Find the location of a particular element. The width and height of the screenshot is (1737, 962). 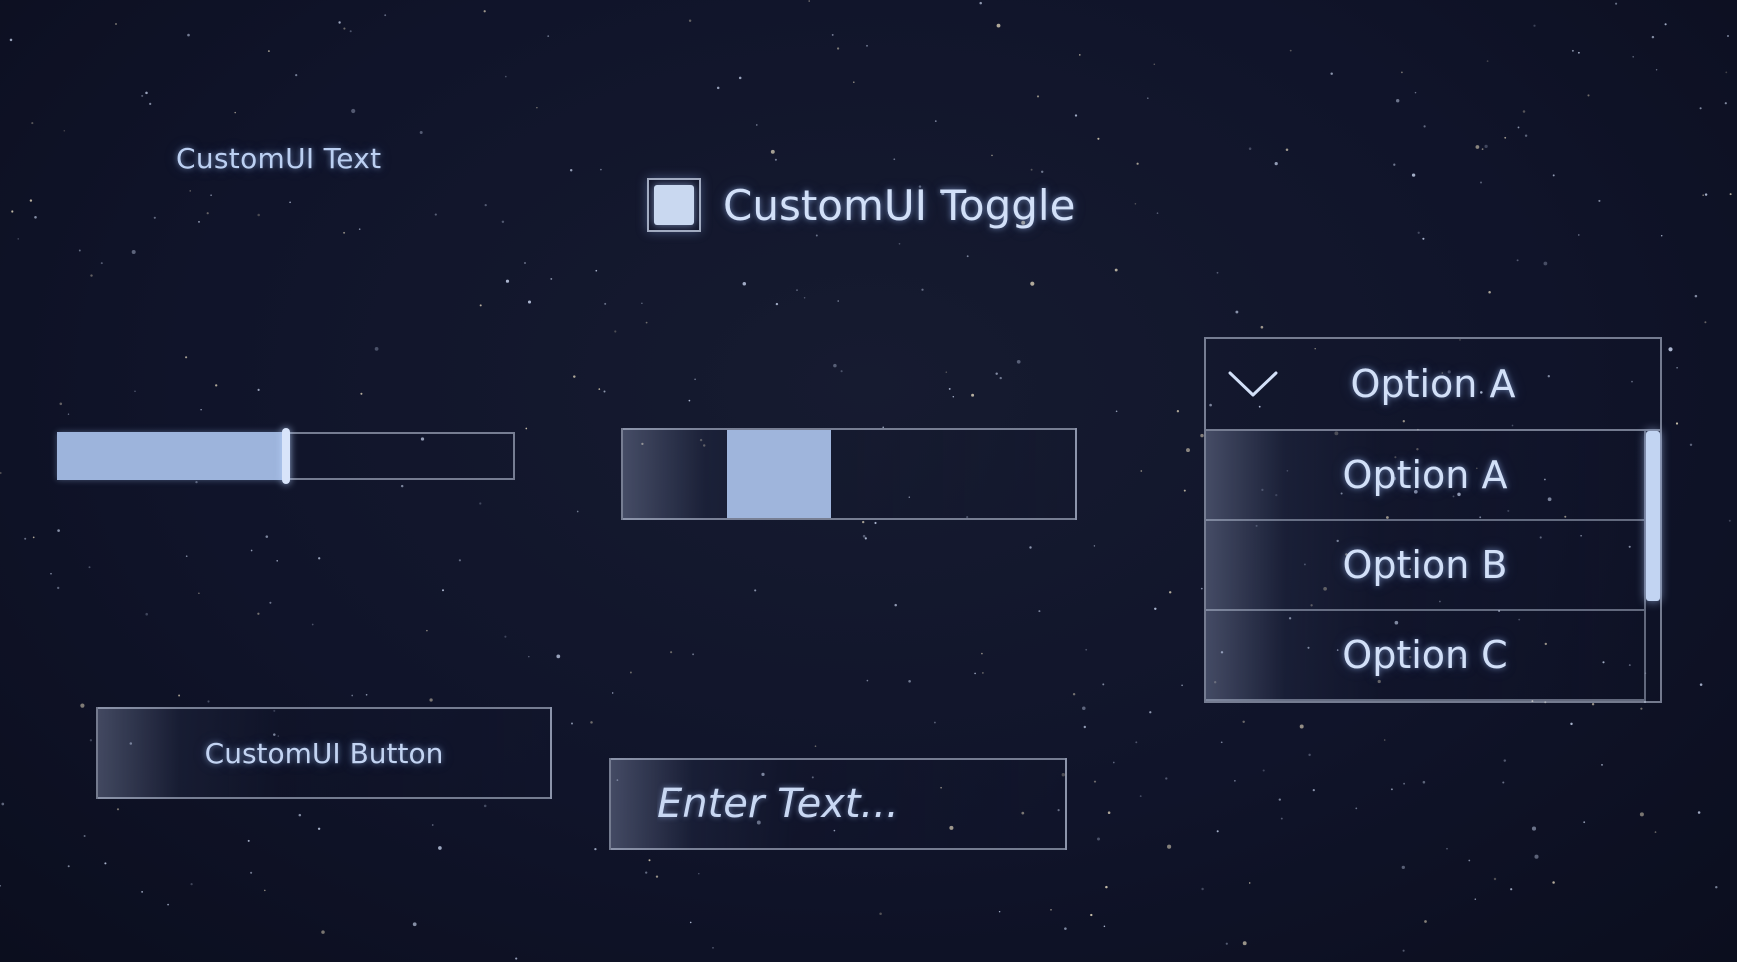

dropdown-scrollbar is located at coordinates (1652, 567).